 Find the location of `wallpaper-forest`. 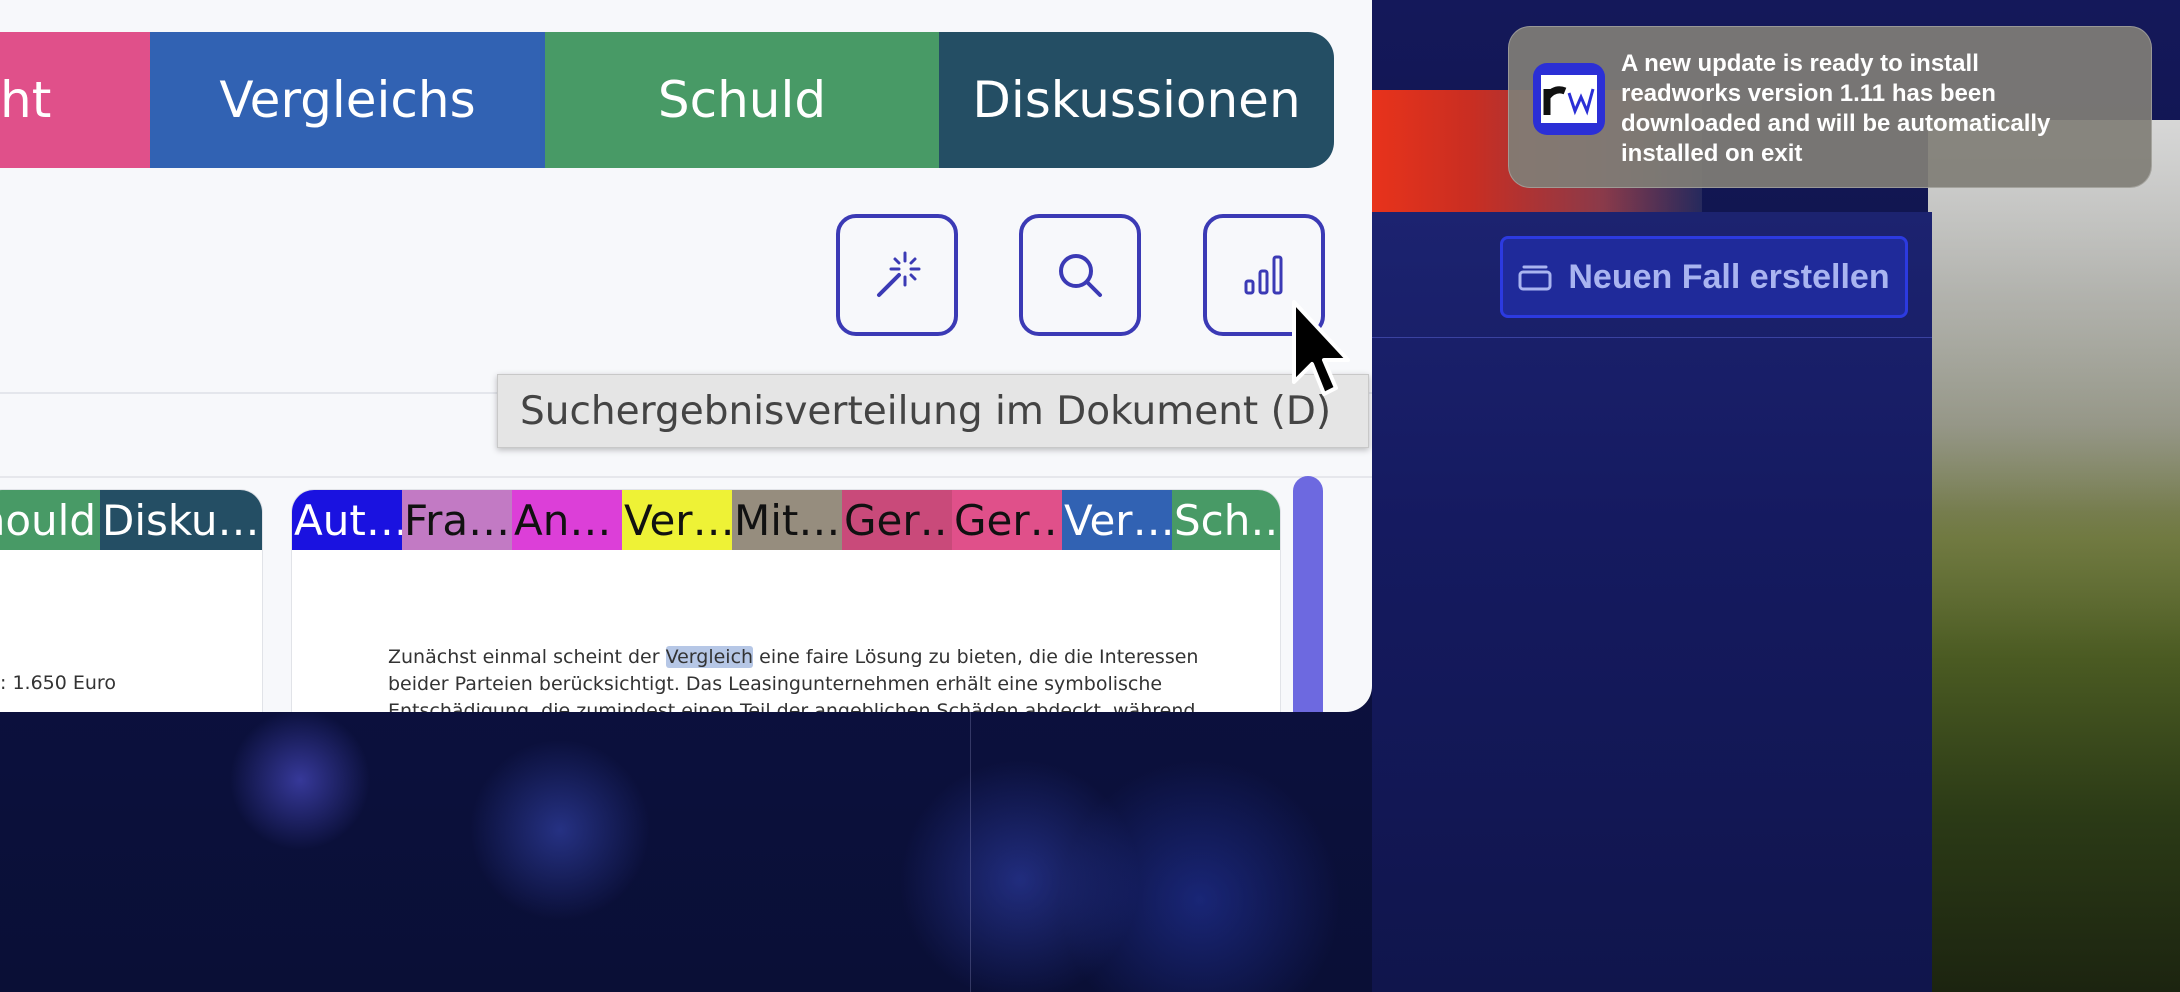

wallpaper-forest is located at coordinates (2054, 556).